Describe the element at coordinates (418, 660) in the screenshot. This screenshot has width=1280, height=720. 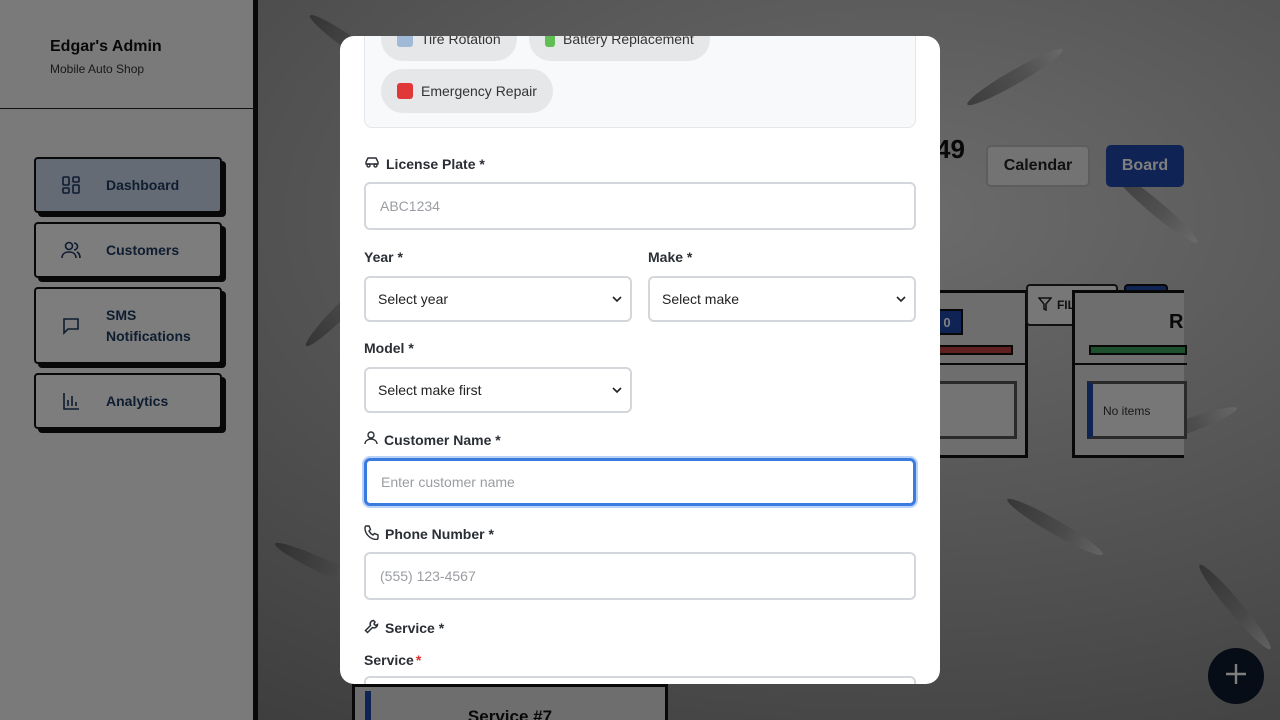
I see `required-asterisk: *` at that location.